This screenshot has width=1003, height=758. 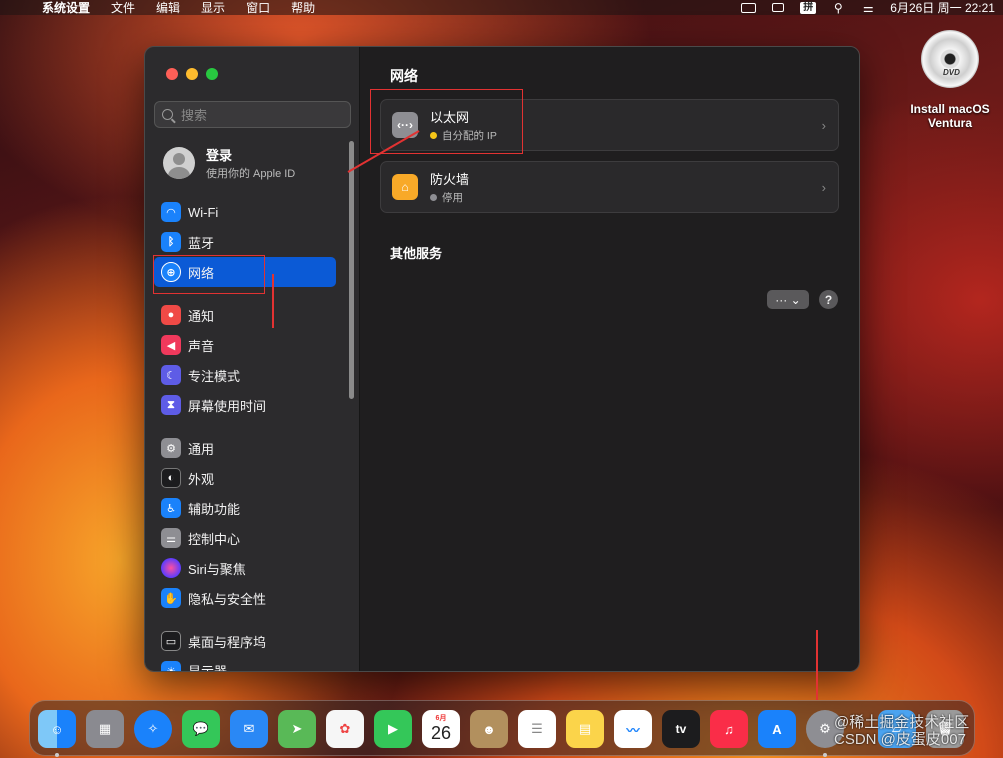 I want to click on messages-icon: 💬, so click(x=201, y=729).